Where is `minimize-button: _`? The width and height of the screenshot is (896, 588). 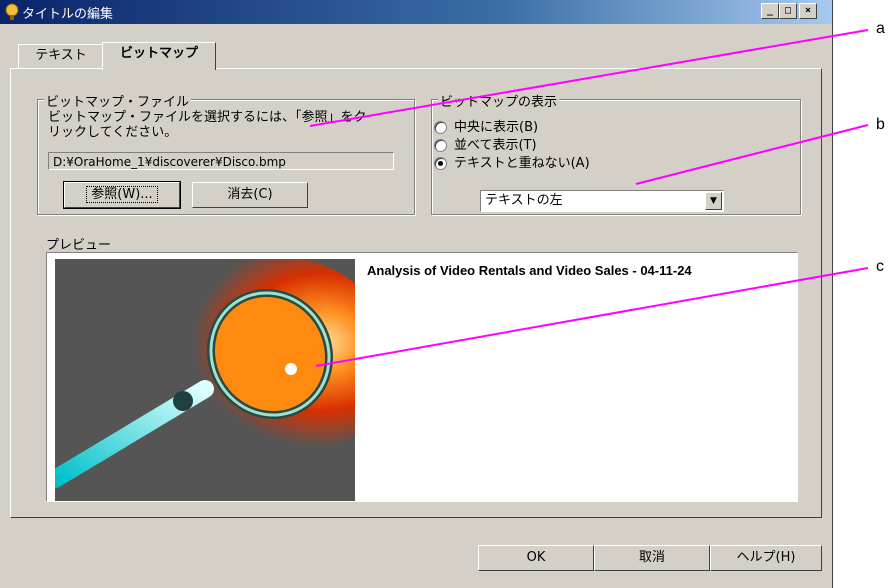 minimize-button: _ is located at coordinates (770, 11).